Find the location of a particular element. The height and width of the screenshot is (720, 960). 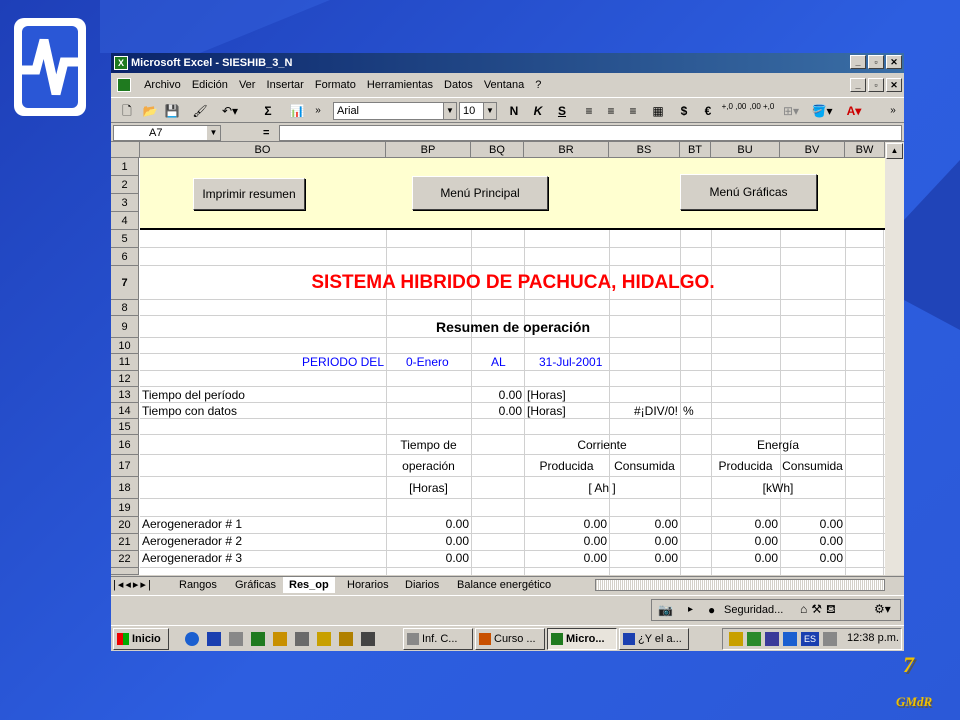

currency-button: $ is located at coordinates (684, 111).